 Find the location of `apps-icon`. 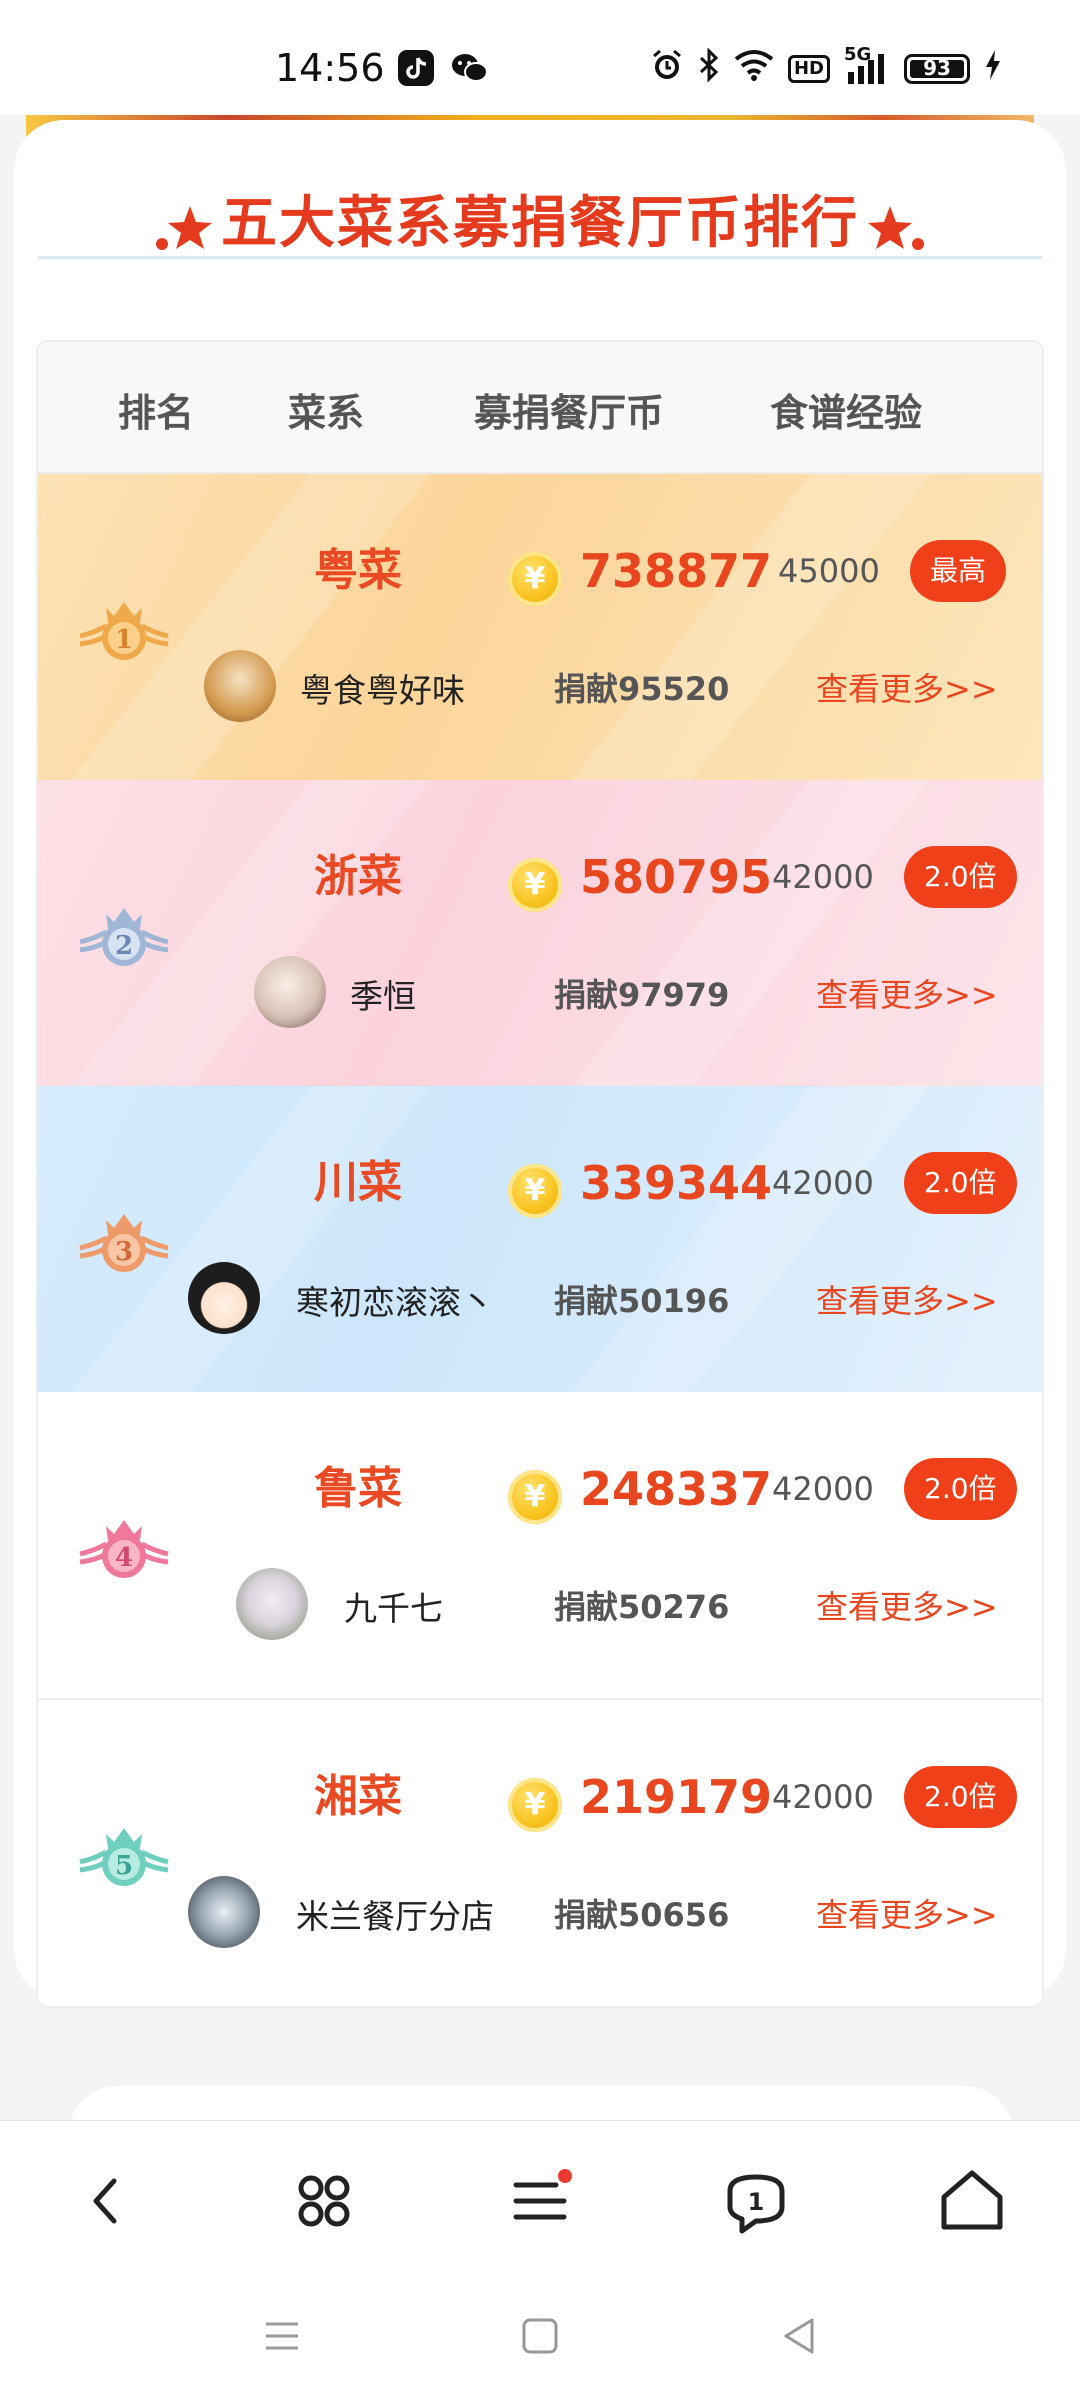

apps-icon is located at coordinates (324, 2201).